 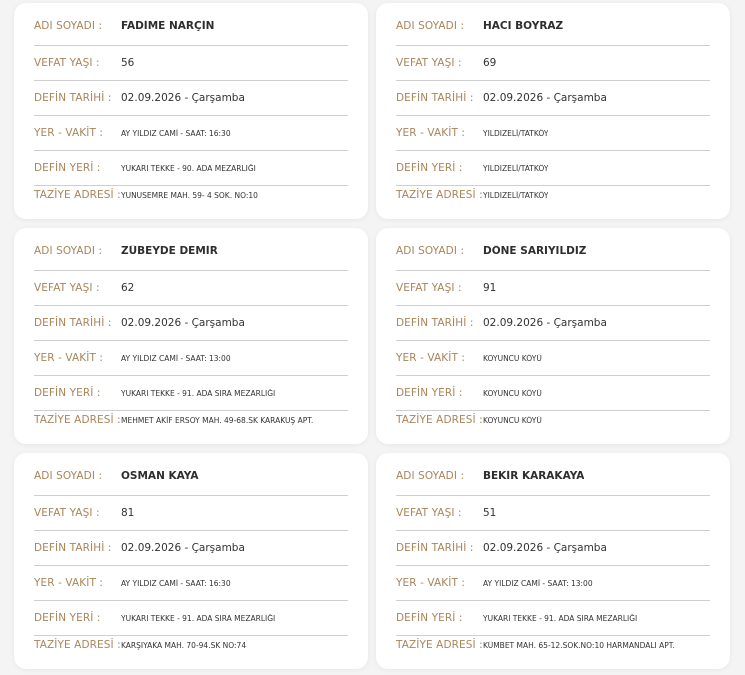 What do you see at coordinates (128, 63) in the screenshot?
I see `field-value-age: 56` at bounding box center [128, 63].